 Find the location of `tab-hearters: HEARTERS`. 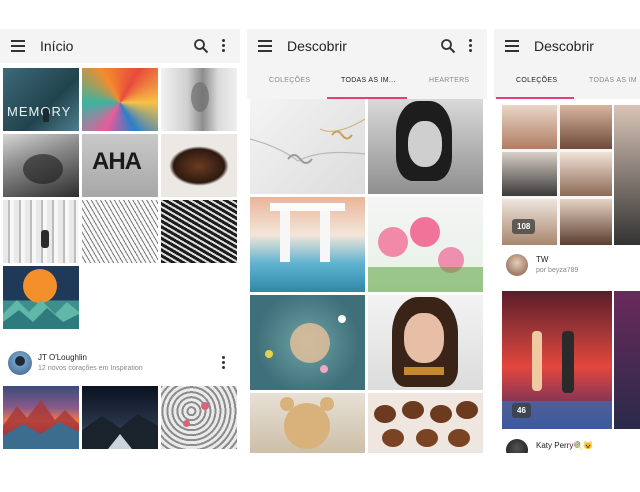

tab-hearters: HEARTERS is located at coordinates (449, 80).